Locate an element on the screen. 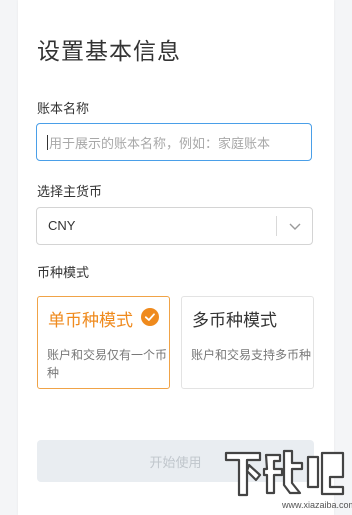 The image size is (352, 515). page-title: 设置基本信息 is located at coordinates (109, 52).